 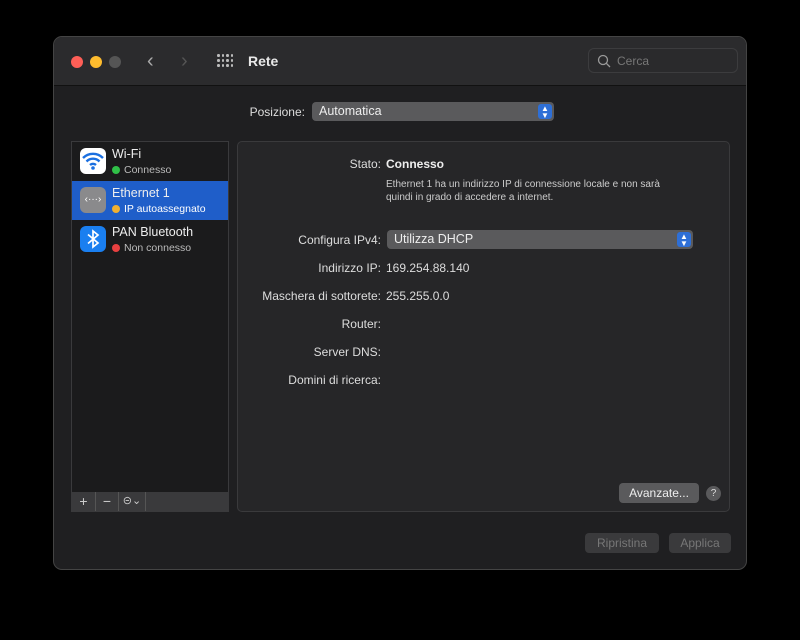 What do you see at coordinates (365, 164) in the screenshot?
I see `status-label: Stato:` at bounding box center [365, 164].